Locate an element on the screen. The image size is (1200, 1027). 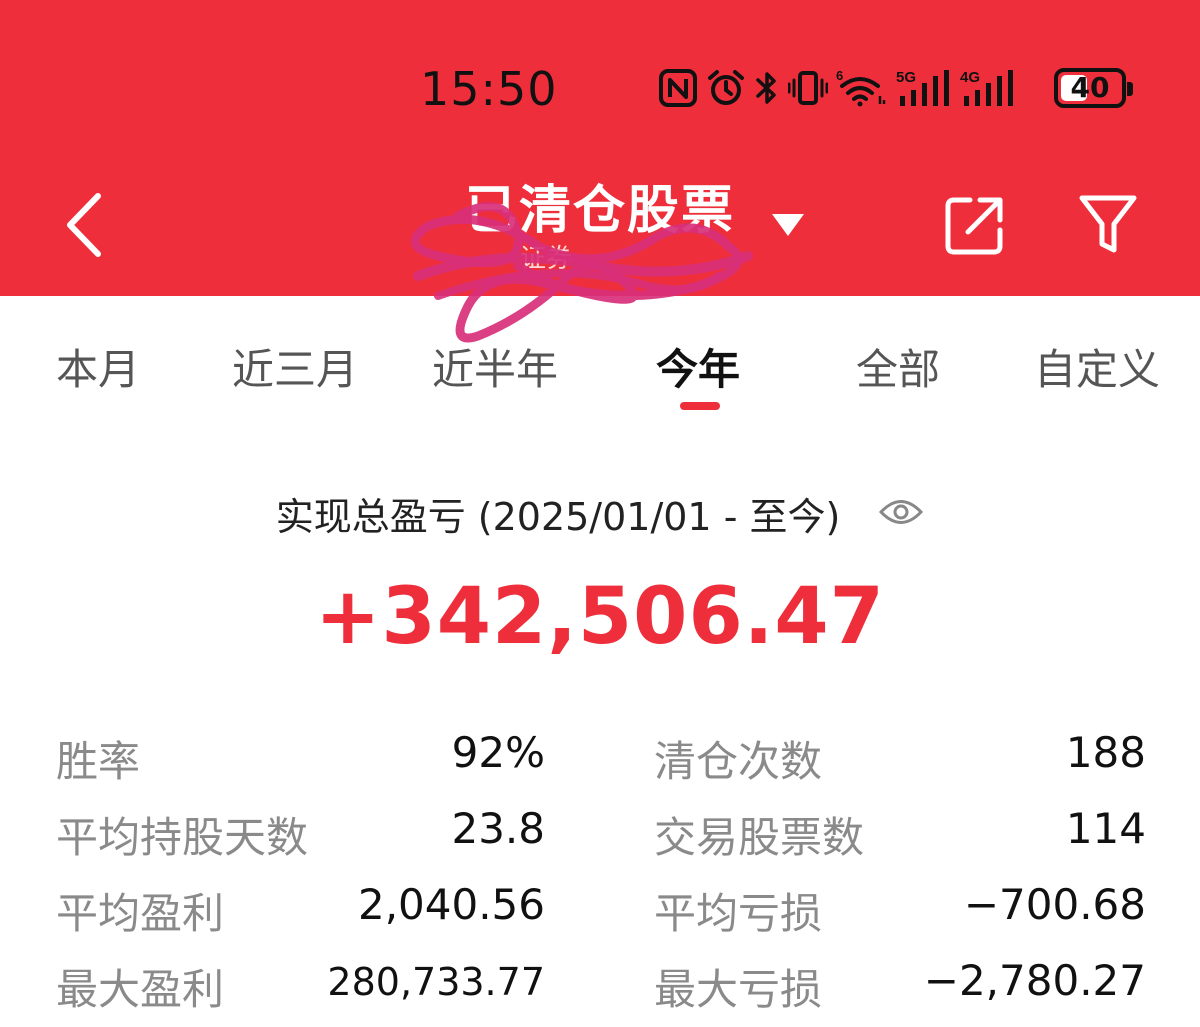
share-button is located at coordinates (975, 225).